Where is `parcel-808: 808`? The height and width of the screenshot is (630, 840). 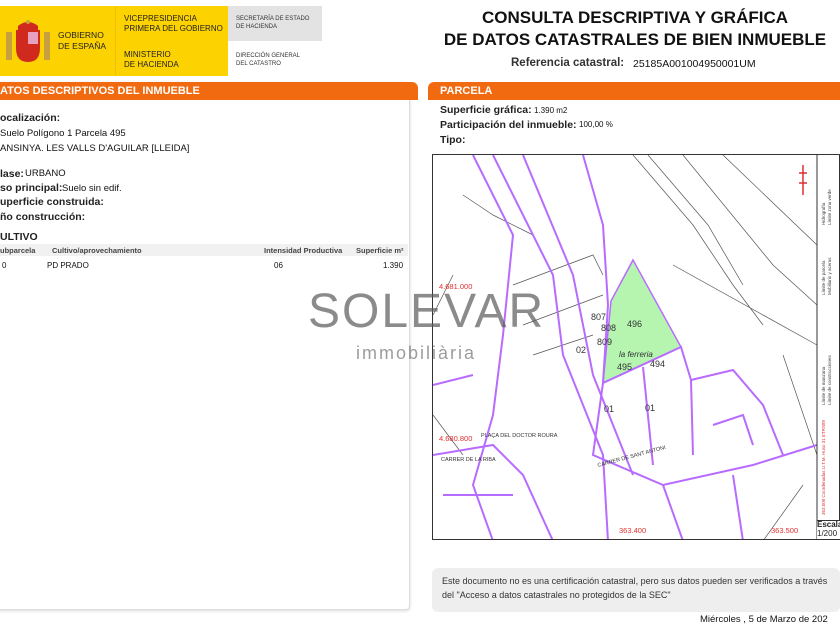 parcel-808: 808 is located at coordinates (608, 328).